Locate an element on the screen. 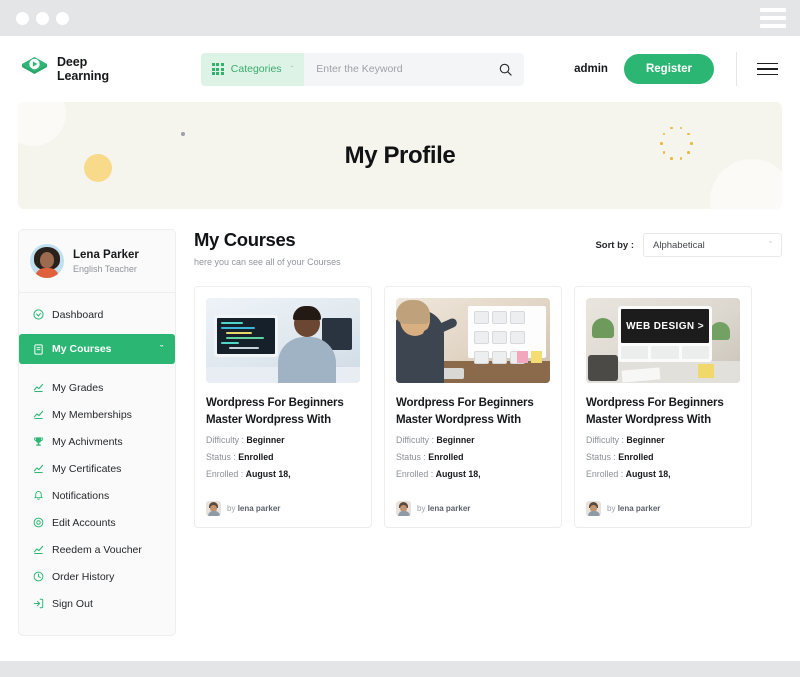 Image resolution: width=800 pixels, height=677 pixels. course-author: by lena parker is located at coordinates (663, 510).